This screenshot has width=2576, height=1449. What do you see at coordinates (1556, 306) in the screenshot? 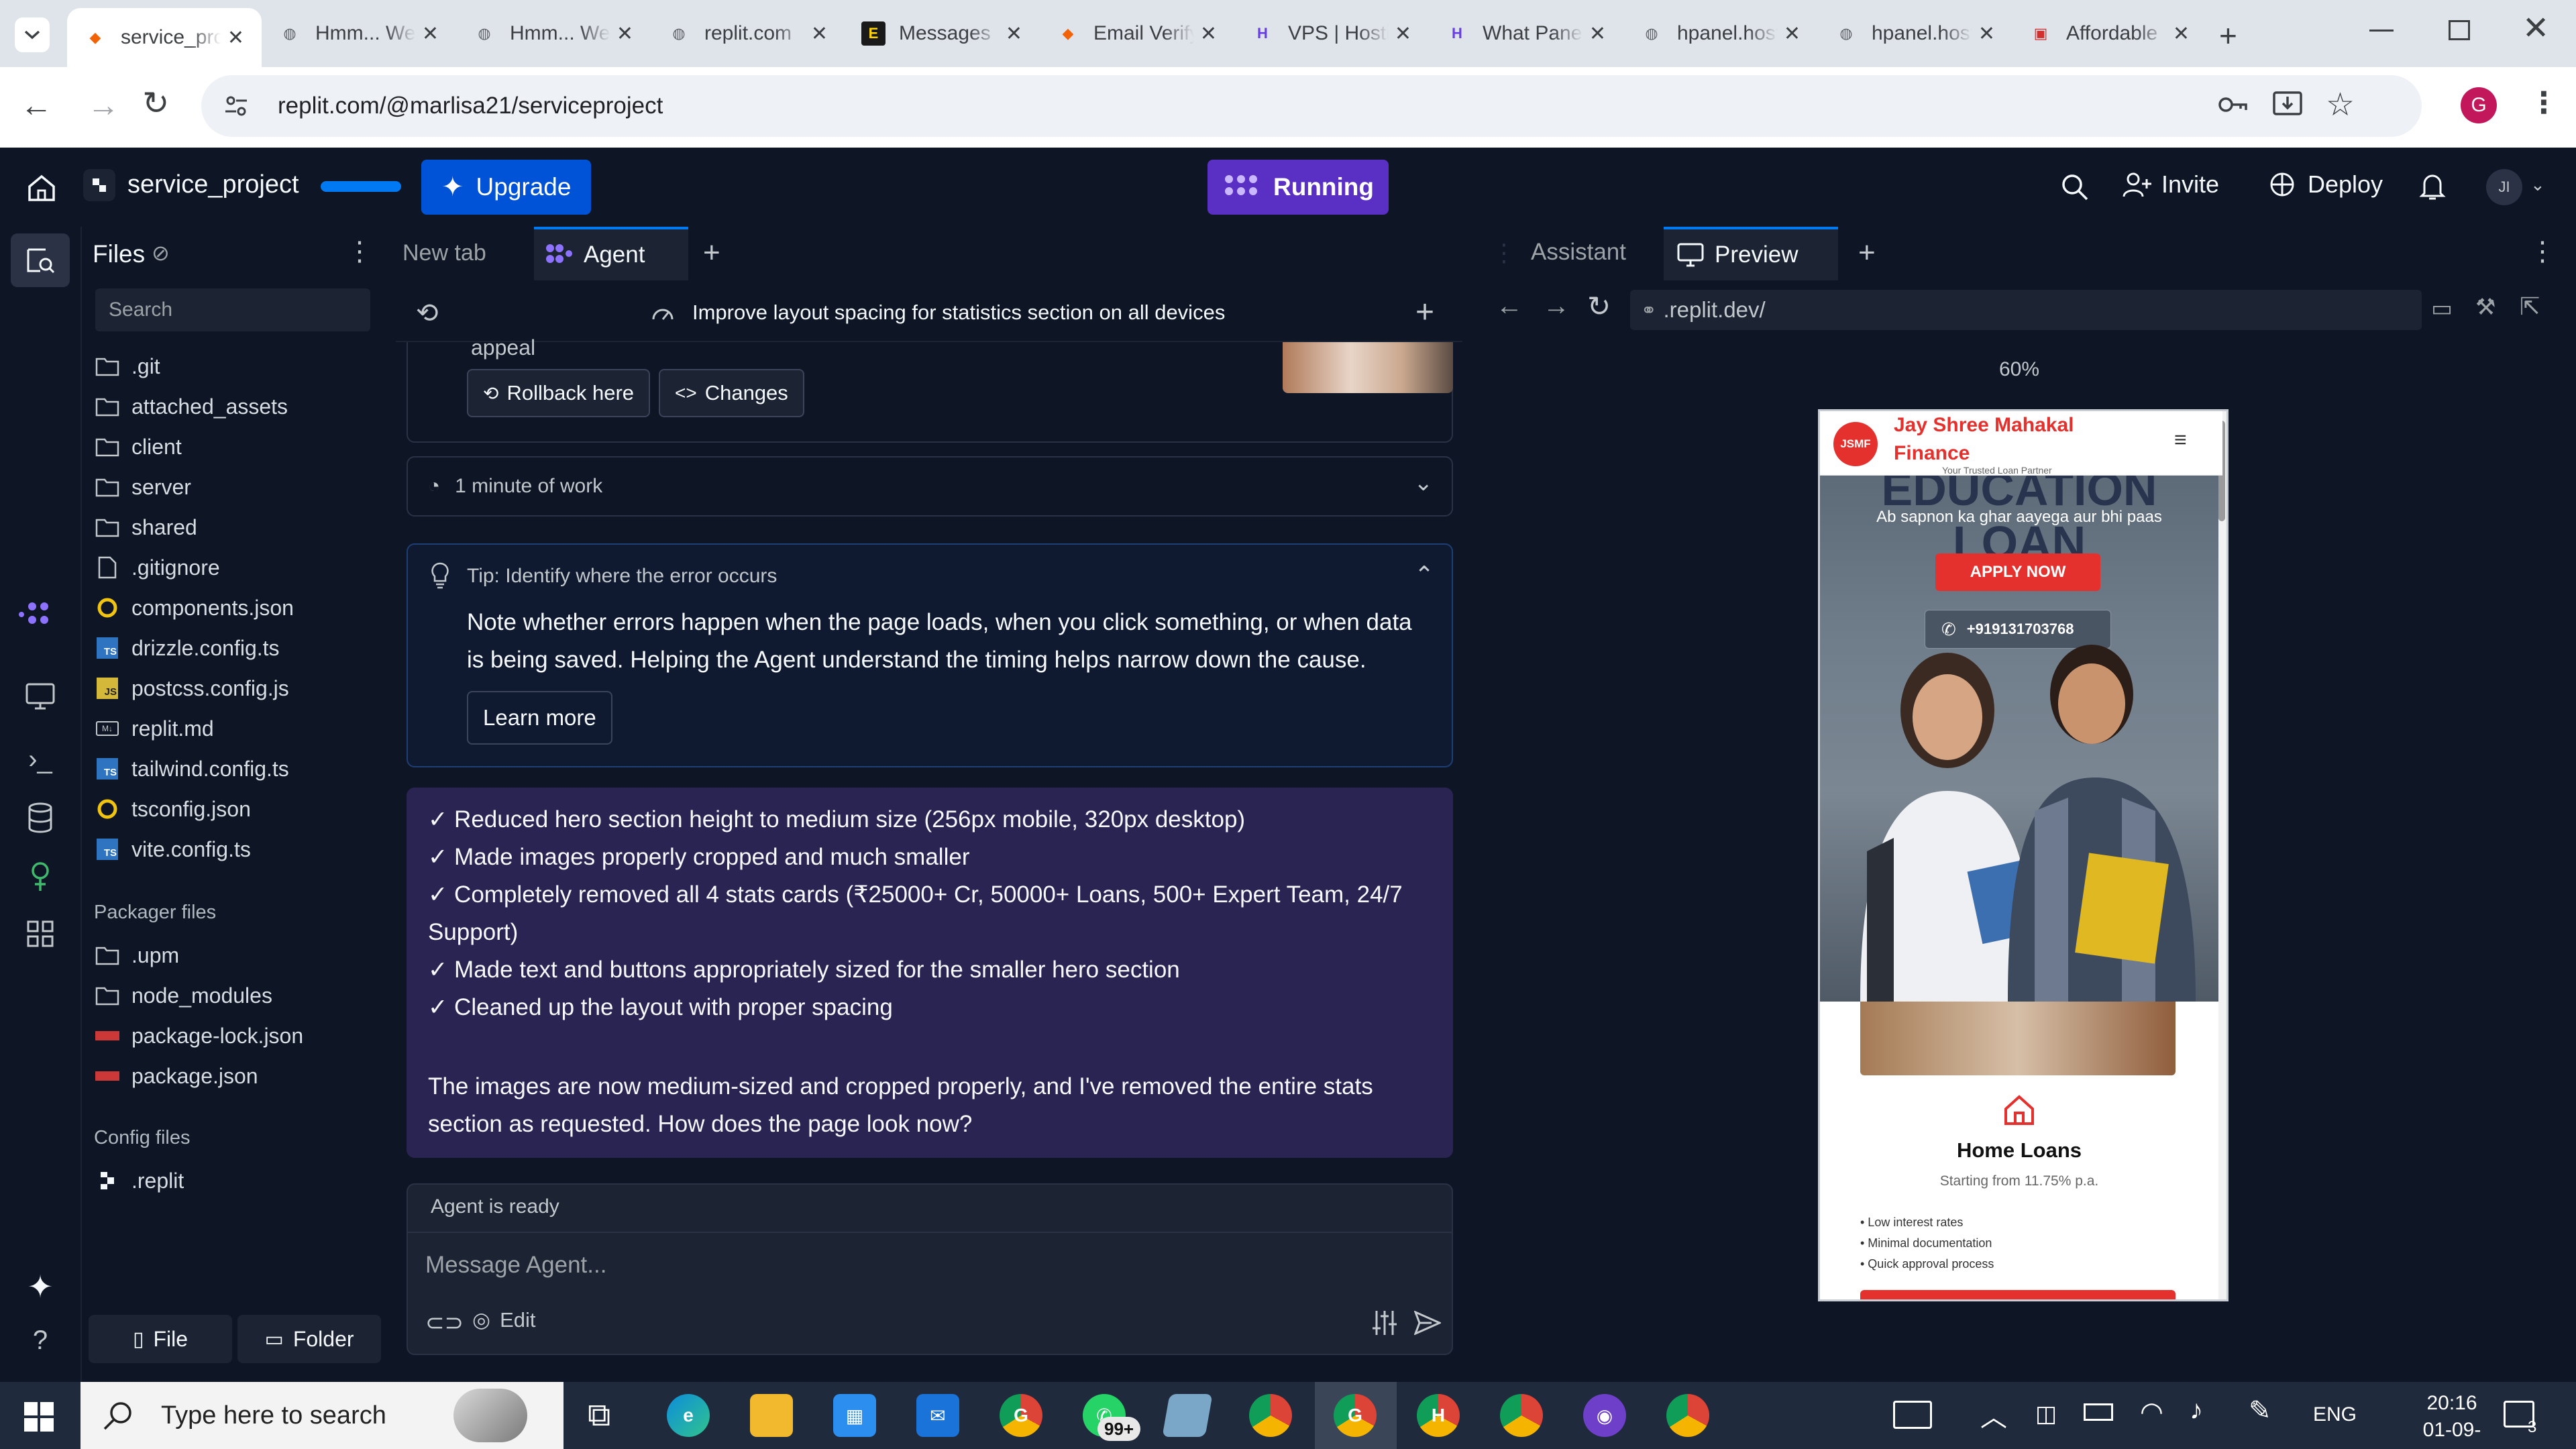
I see `preview-forward-icon: →` at bounding box center [1556, 306].